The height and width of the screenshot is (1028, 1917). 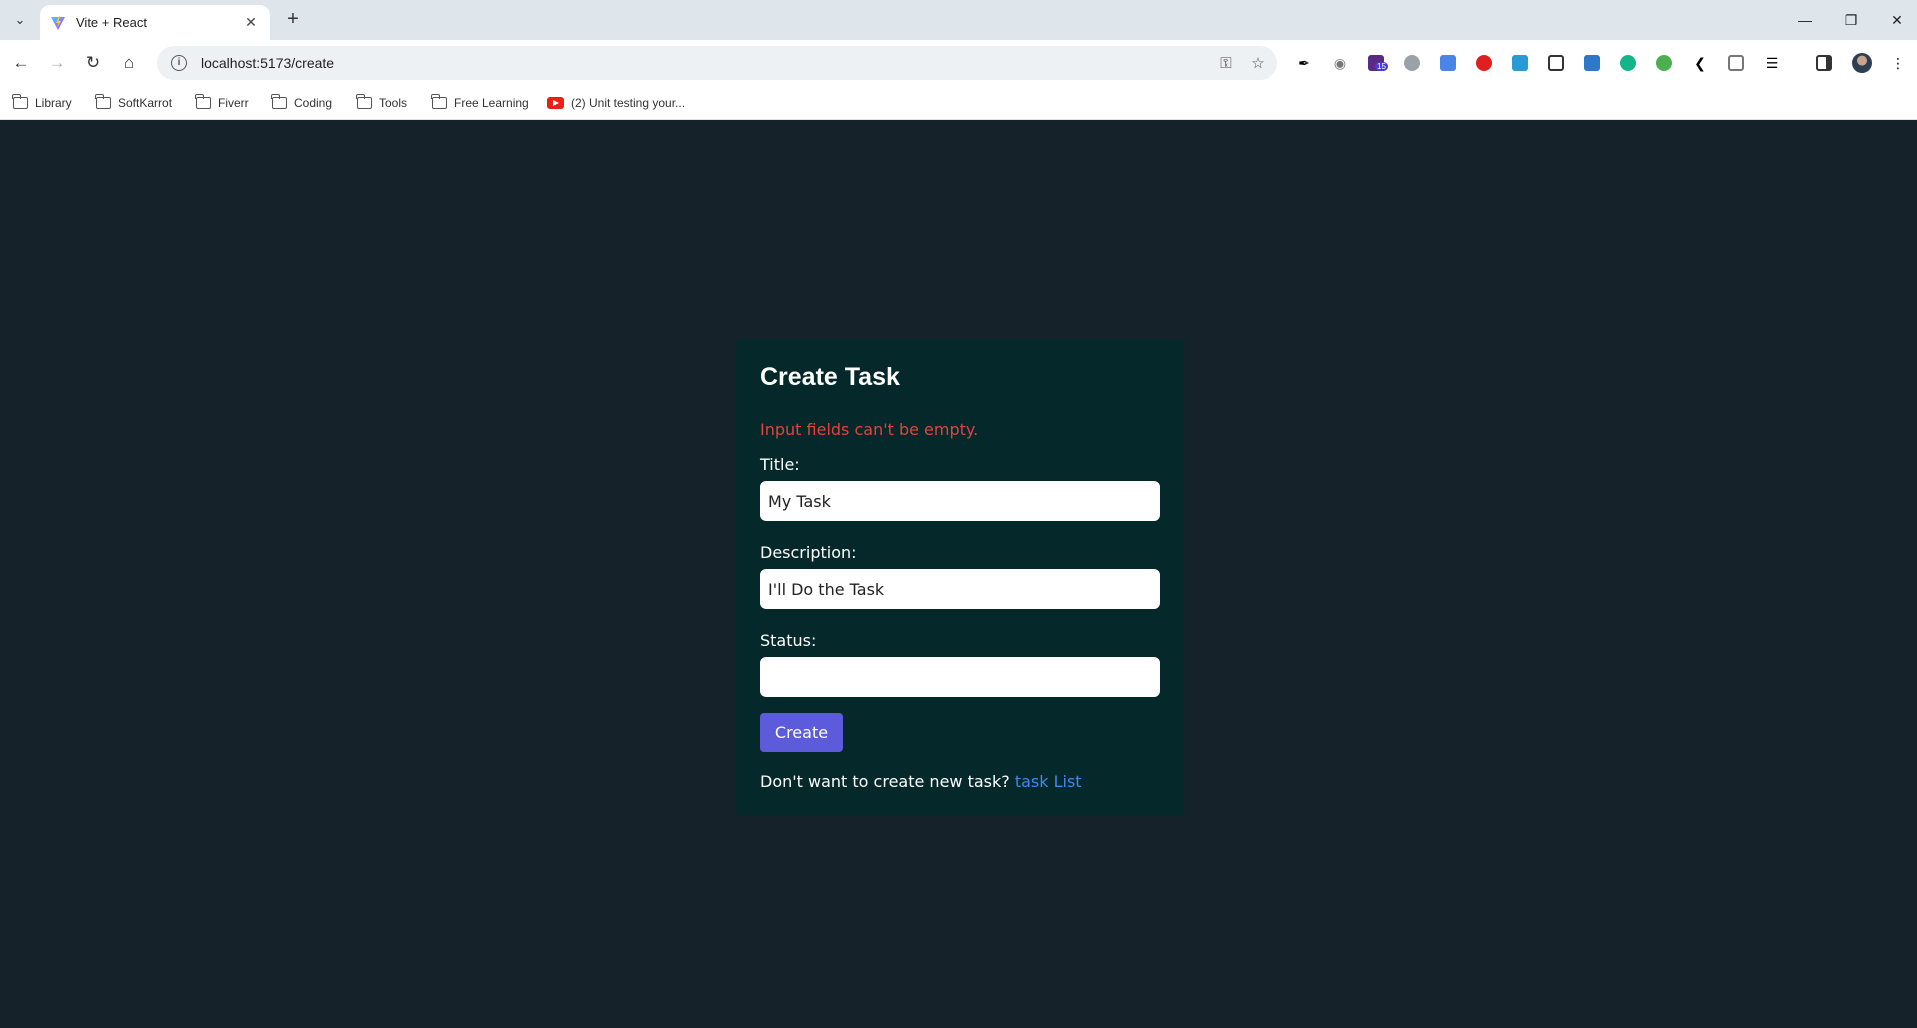 What do you see at coordinates (313, 103) in the screenshot?
I see `bookmark-label: Coding` at bounding box center [313, 103].